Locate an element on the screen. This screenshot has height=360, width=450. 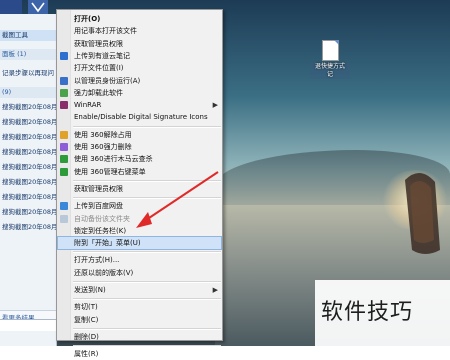
watermark: 软件技巧 is located at coordinates (382, 313).